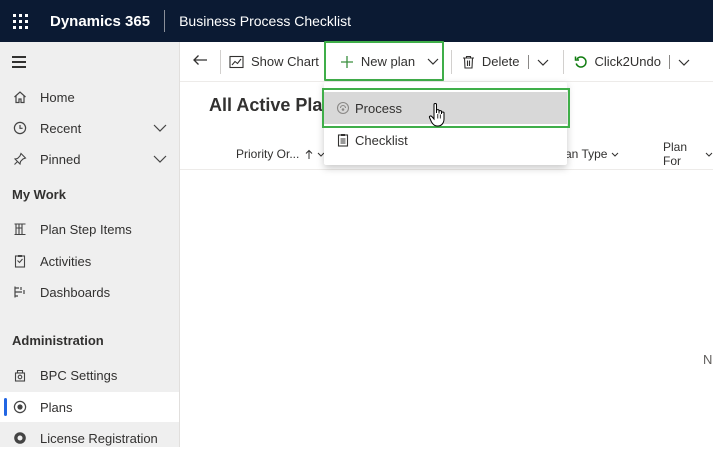 This screenshot has width=713, height=453. I want to click on home-icon, so click(20, 97).